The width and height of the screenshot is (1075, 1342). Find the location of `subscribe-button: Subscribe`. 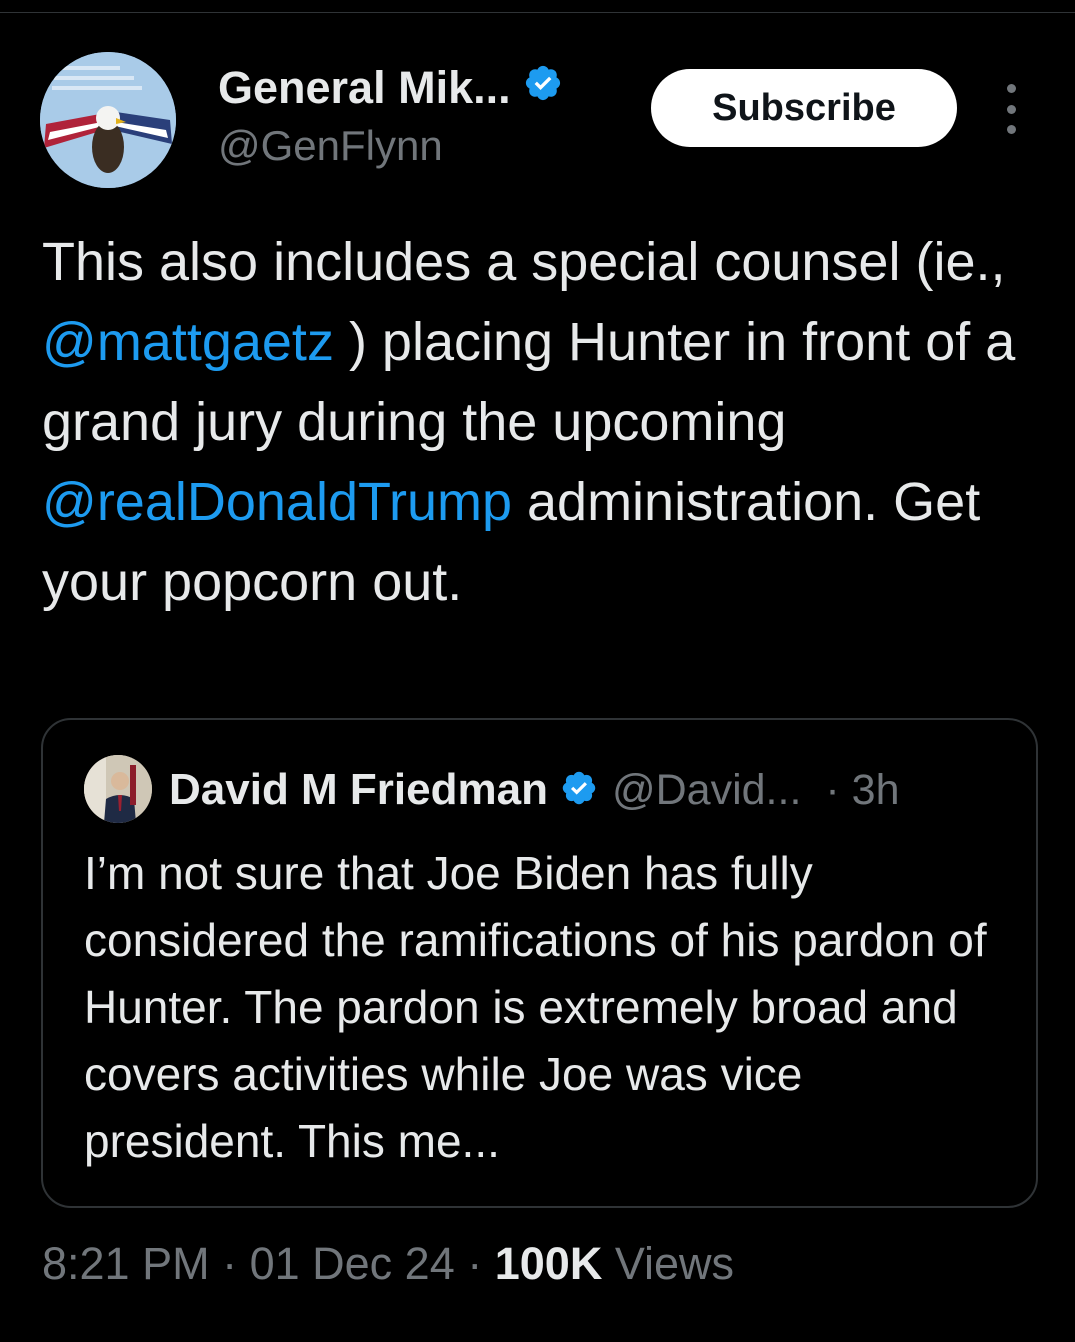

subscribe-button: Subscribe is located at coordinates (804, 108).